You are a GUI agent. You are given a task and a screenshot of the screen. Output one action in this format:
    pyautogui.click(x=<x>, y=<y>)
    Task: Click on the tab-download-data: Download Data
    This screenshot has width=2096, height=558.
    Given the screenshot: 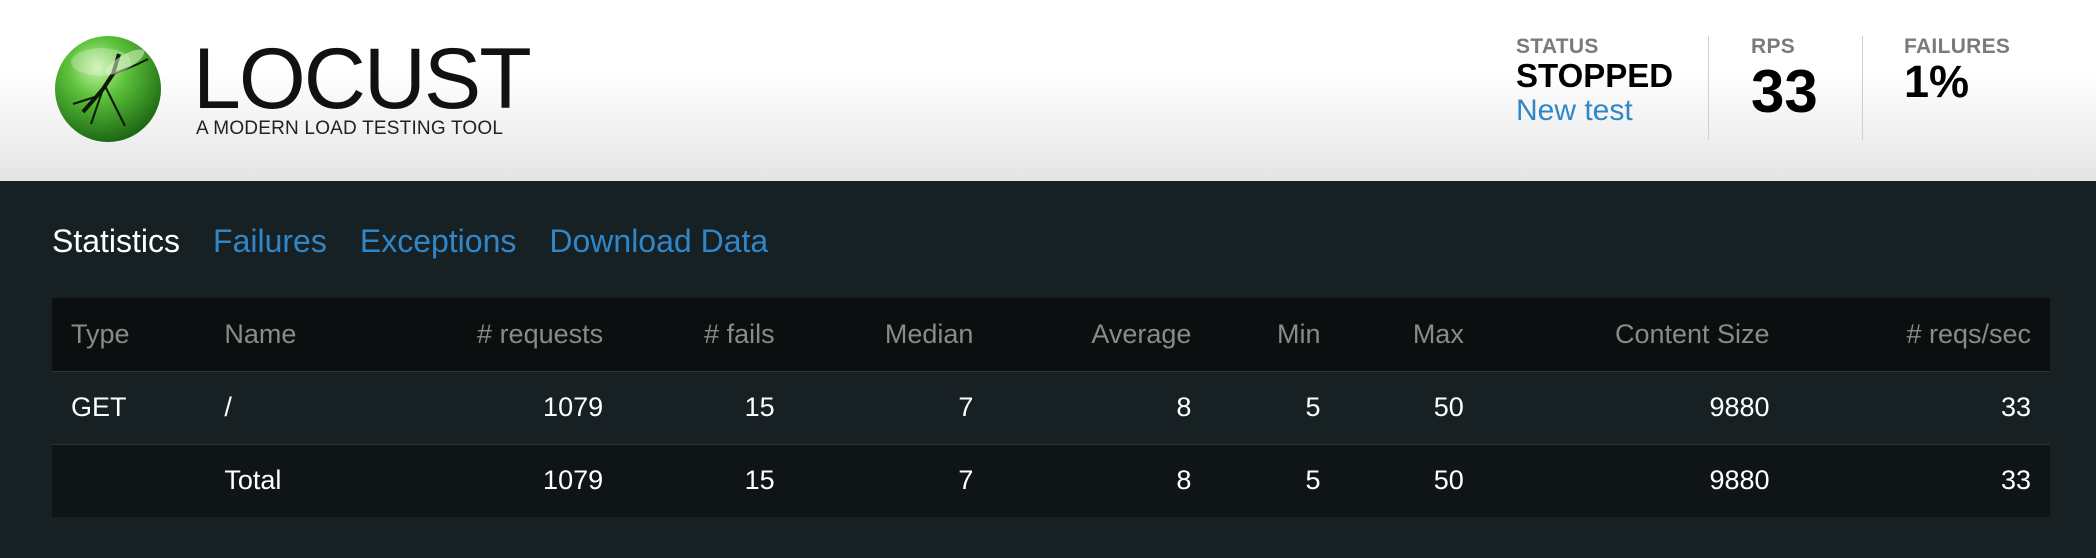 What is the action you would take?
    pyautogui.click(x=658, y=241)
    